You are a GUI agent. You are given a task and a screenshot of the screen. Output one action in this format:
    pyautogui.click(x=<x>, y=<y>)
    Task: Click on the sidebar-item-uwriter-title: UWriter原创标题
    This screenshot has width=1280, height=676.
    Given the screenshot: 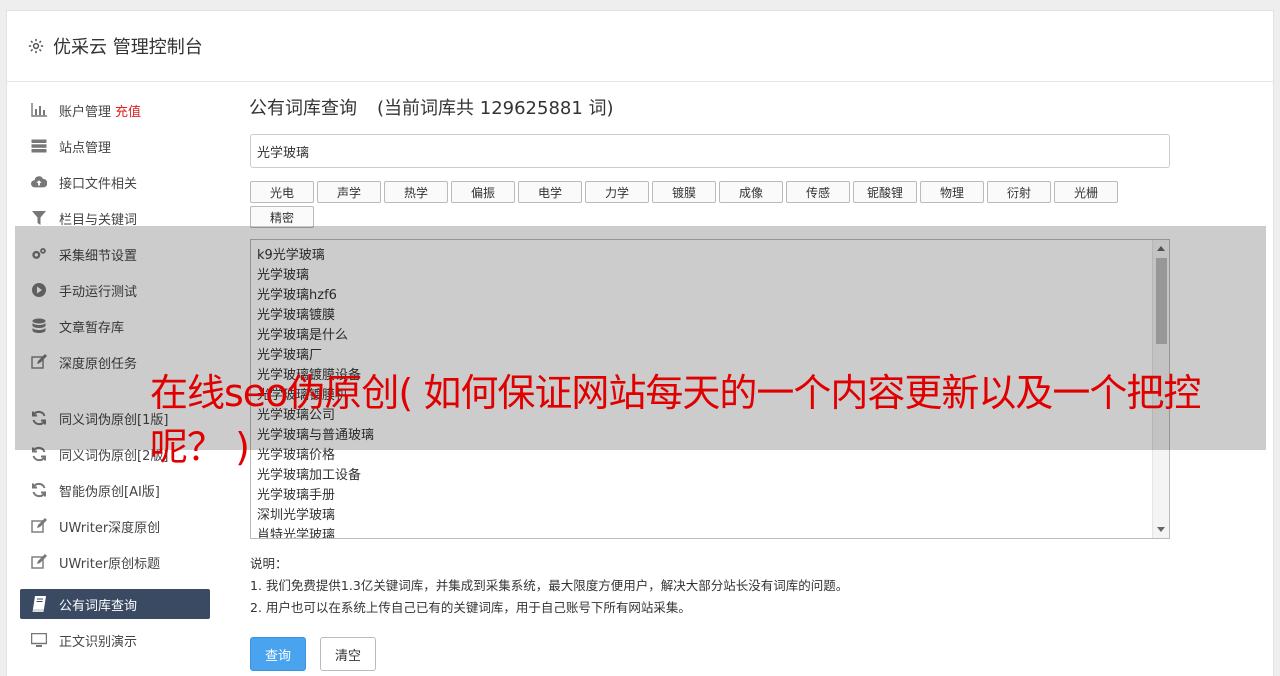 What is the action you would take?
    pyautogui.click(x=115, y=562)
    